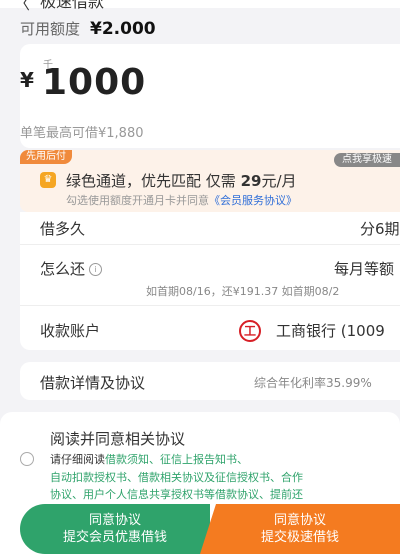 This screenshot has height=554, width=400. Describe the element at coordinates (313, 383) in the screenshot. I see `apr-text: 综合年化利率35.99%` at that location.